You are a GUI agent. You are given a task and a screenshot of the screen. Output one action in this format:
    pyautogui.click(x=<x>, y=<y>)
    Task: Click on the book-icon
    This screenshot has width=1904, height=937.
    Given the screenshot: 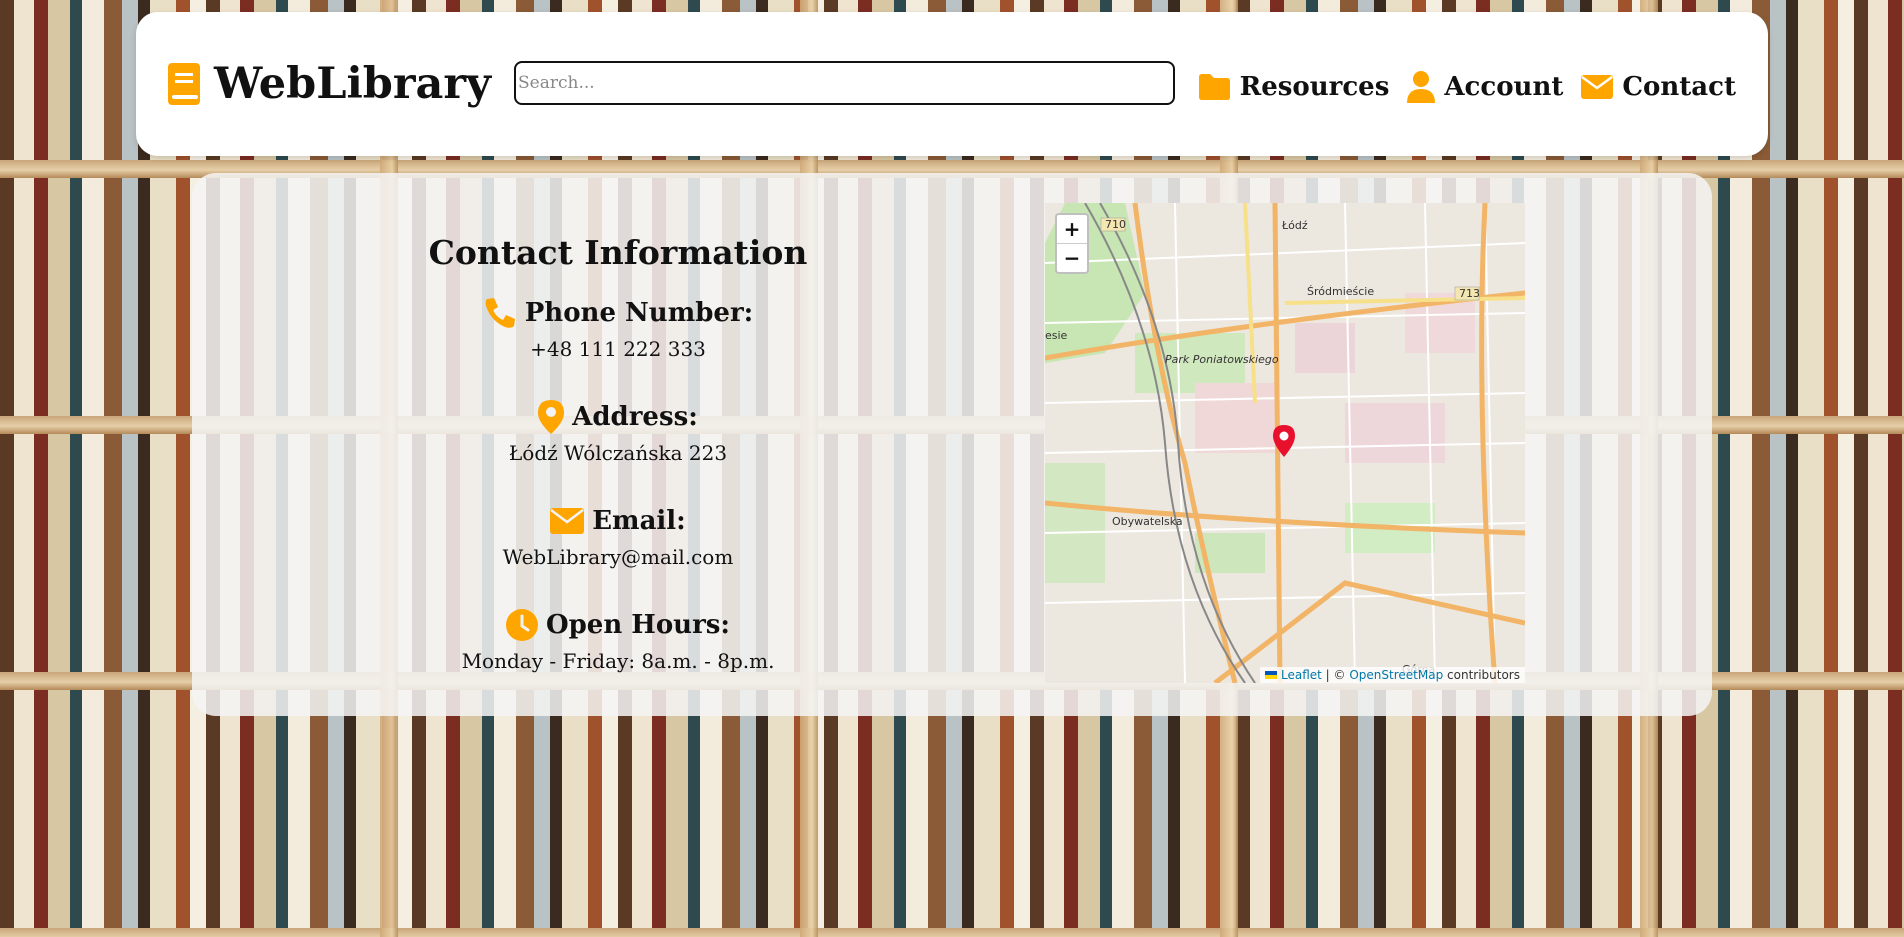 What is the action you would take?
    pyautogui.click(x=184, y=84)
    